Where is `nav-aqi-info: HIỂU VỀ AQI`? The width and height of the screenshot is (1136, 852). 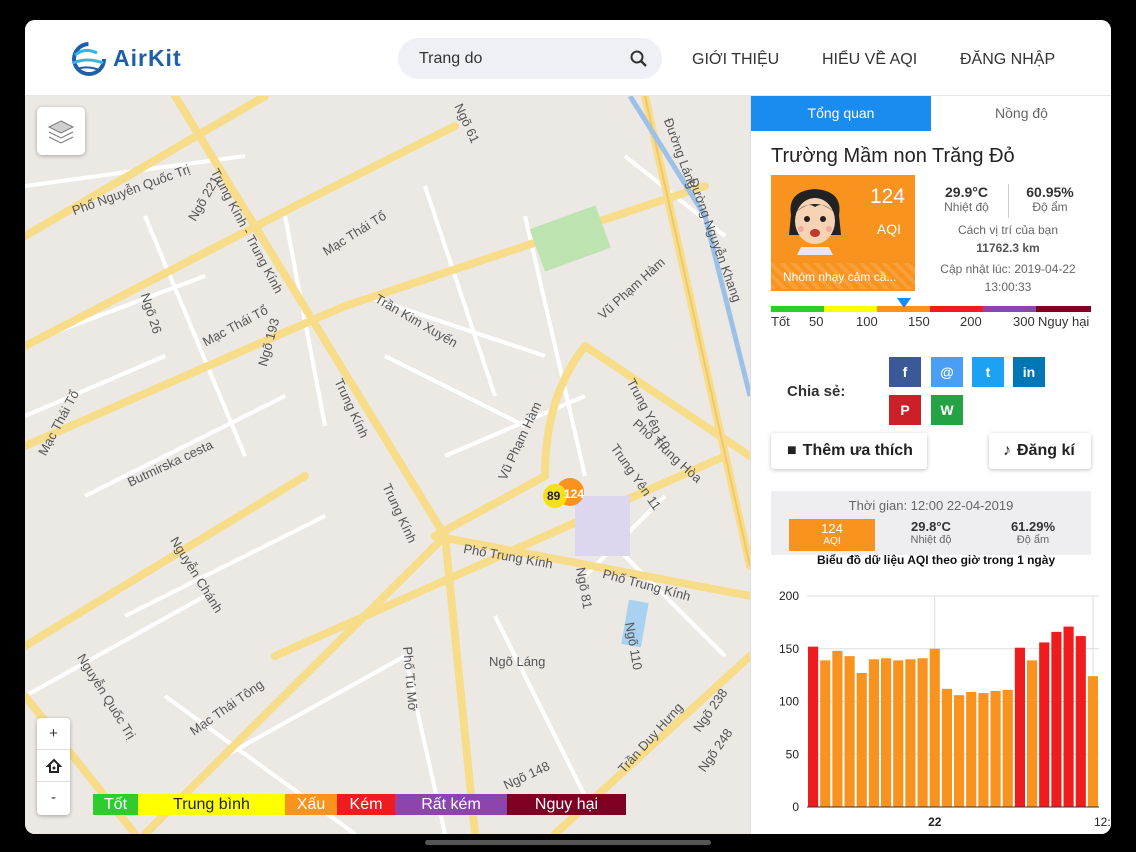 nav-aqi-info: HIỂU VỀ AQI is located at coordinates (869, 60).